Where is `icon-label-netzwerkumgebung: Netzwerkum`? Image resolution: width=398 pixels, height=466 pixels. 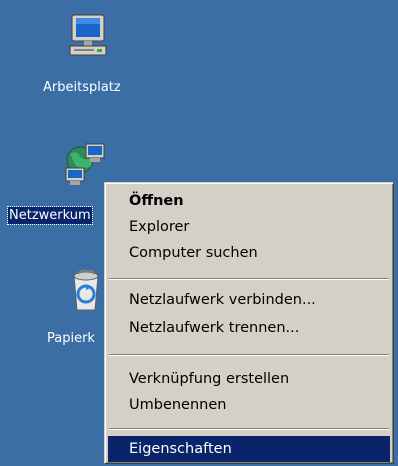 icon-label-netzwerkumgebung: Netzwerkum is located at coordinates (50, 215).